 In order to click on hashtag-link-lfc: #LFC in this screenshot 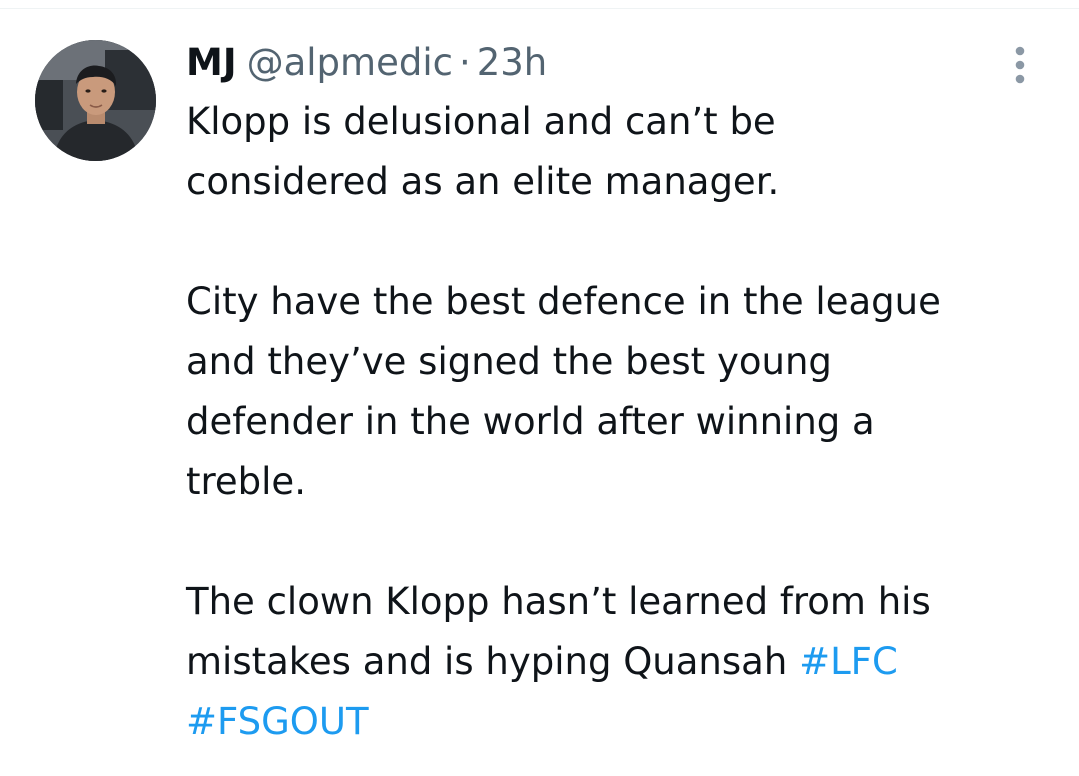, I will do `click(848, 661)`.